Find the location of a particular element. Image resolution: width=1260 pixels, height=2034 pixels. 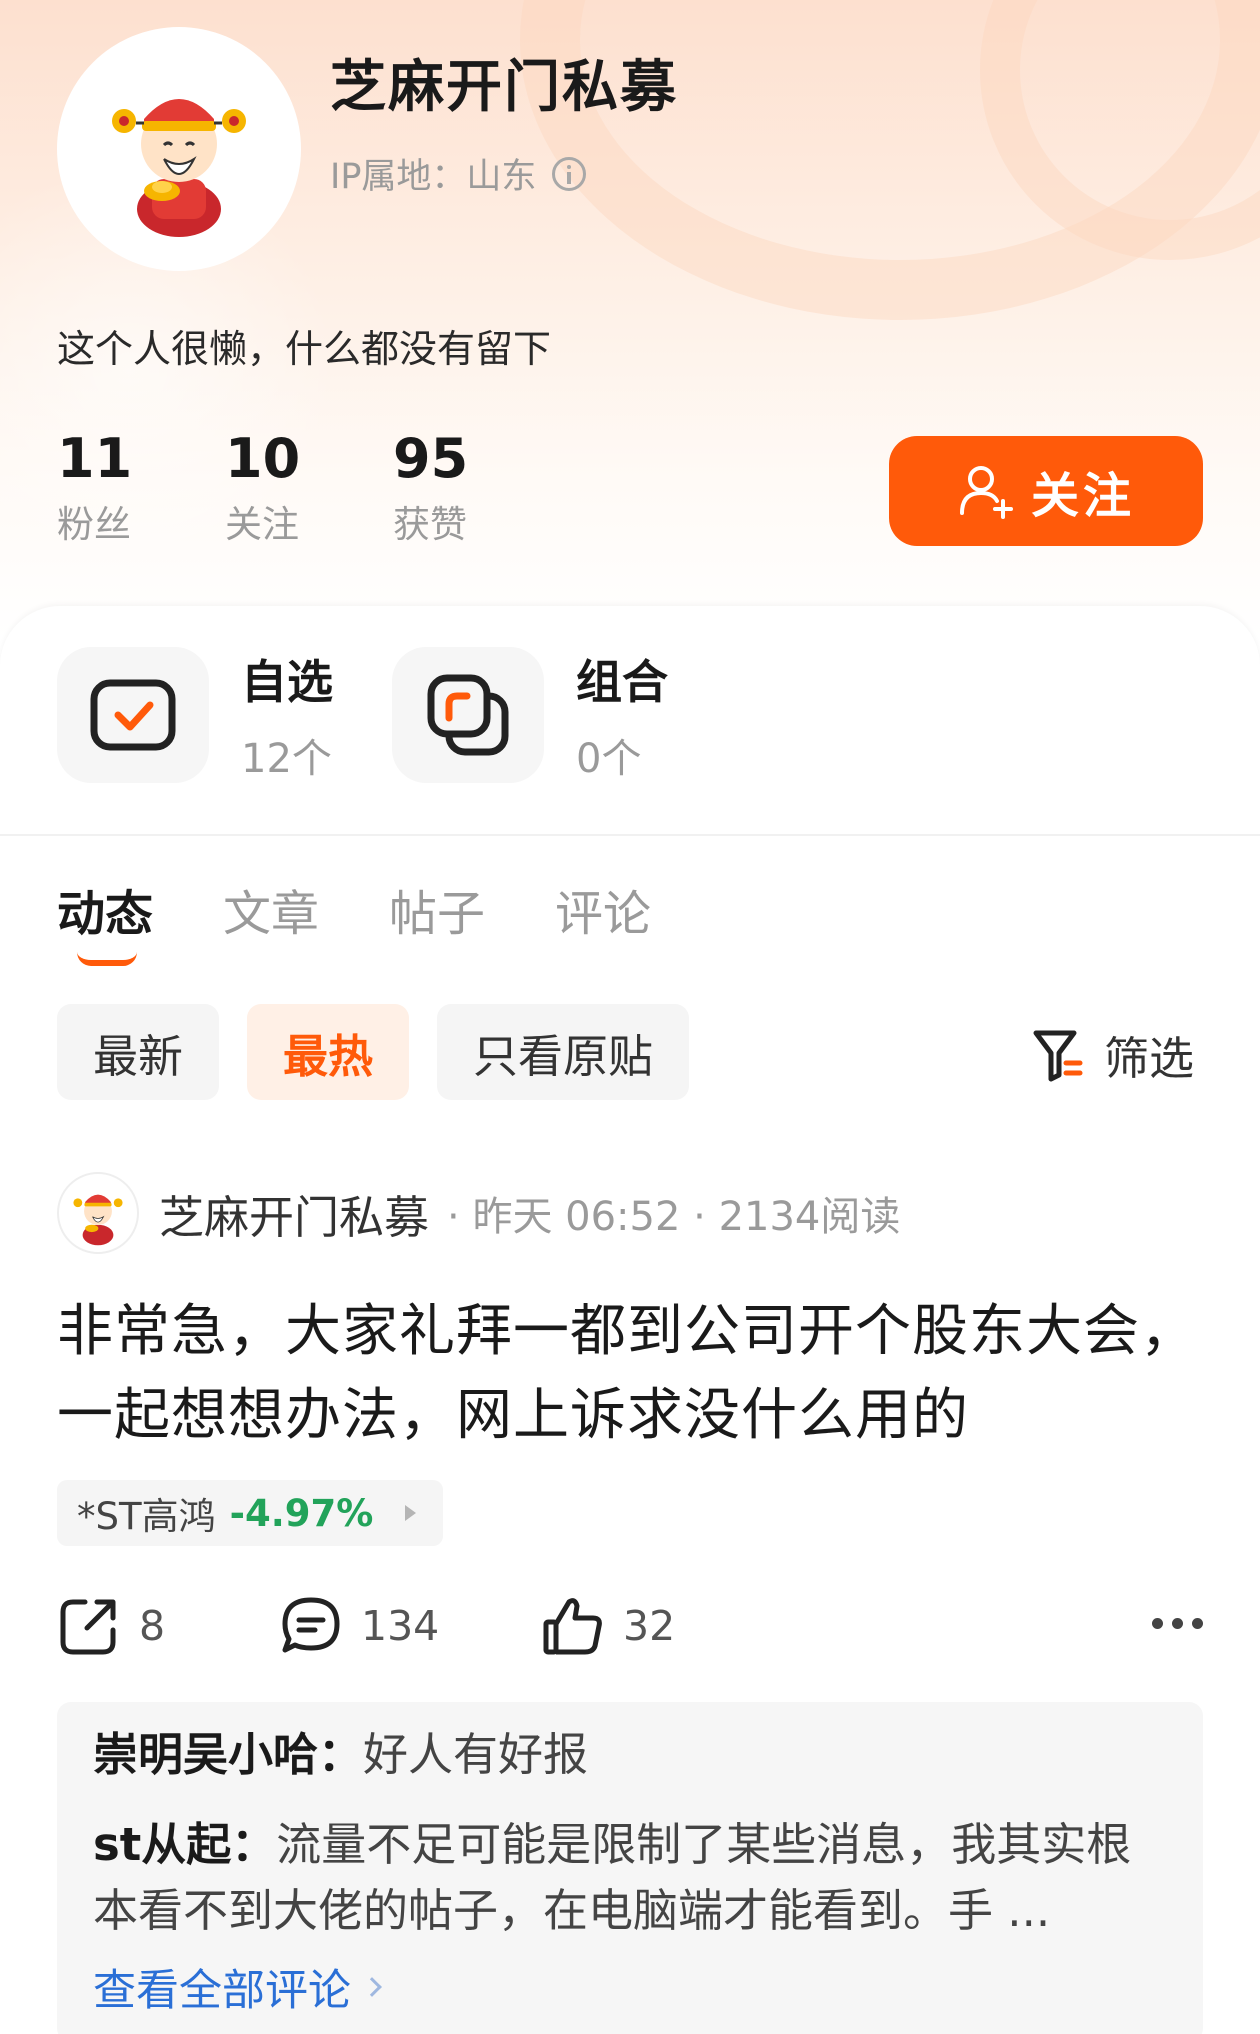

comment-preview-item: 崇明吴小哈：好人有好报 is located at coordinates (630, 1755).